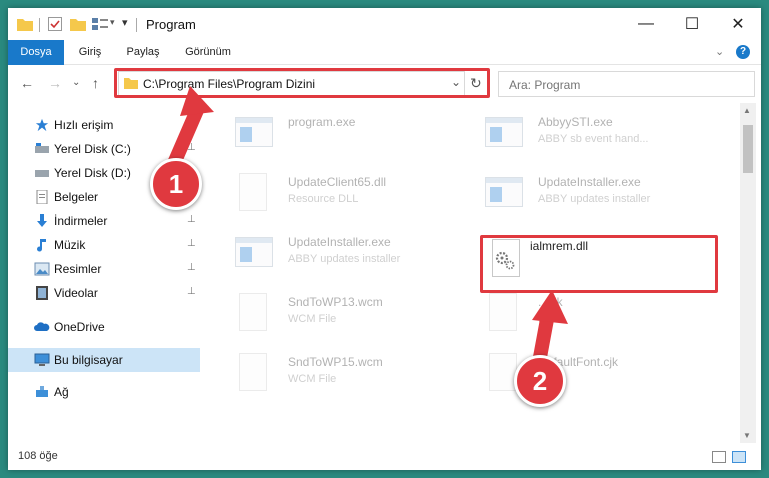  What do you see at coordinates (176, 184) in the screenshot?
I see `callout-badge-1: 1` at bounding box center [176, 184].